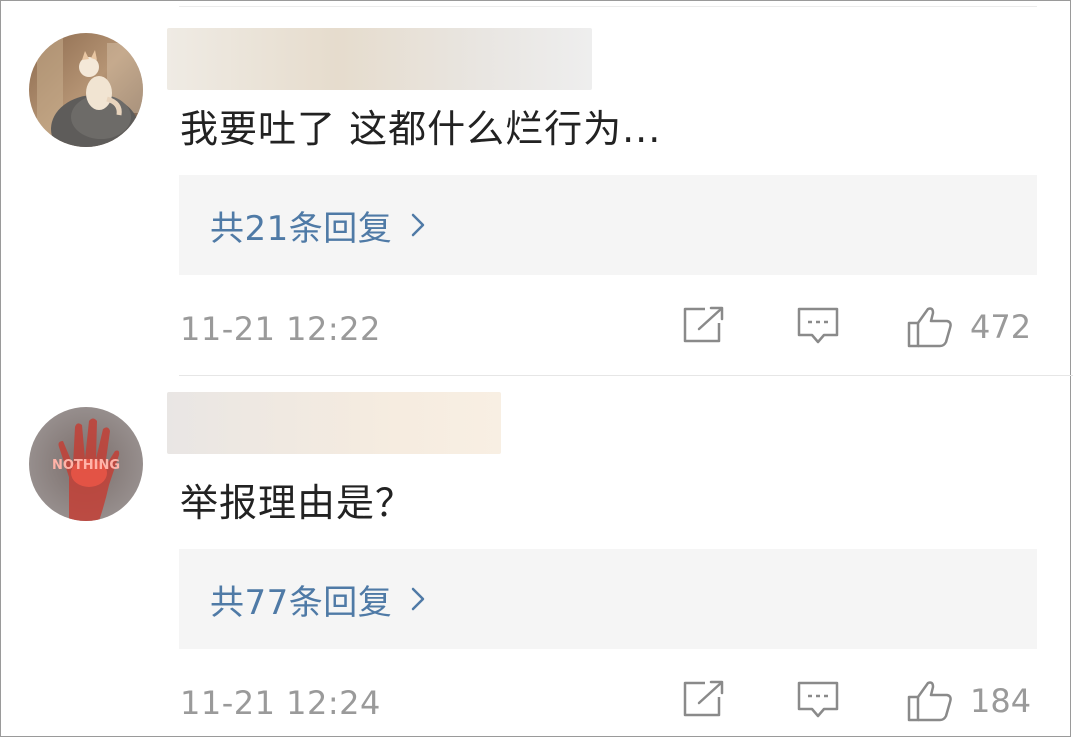 This screenshot has width=1073, height=739. I want to click on cat-photo-avatar-icon, so click(86, 90).